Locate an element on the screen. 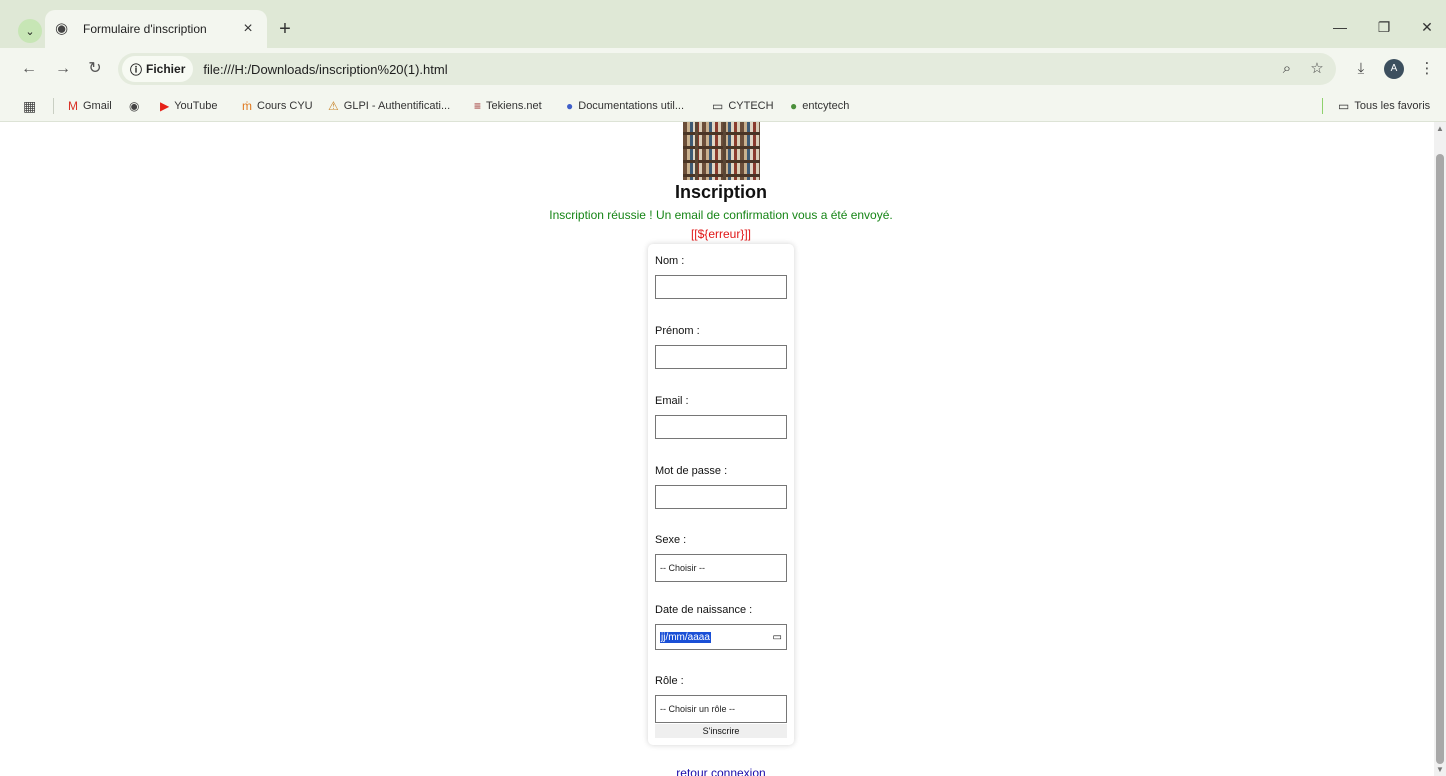 The width and height of the screenshot is (1446, 776). nom-input is located at coordinates (721, 287).